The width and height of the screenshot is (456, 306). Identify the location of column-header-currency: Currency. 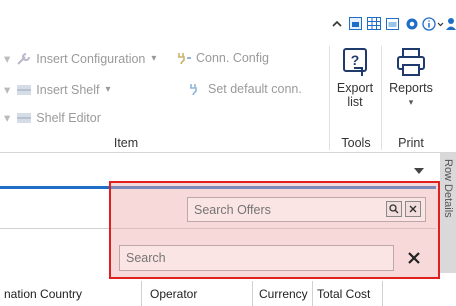
(283, 294).